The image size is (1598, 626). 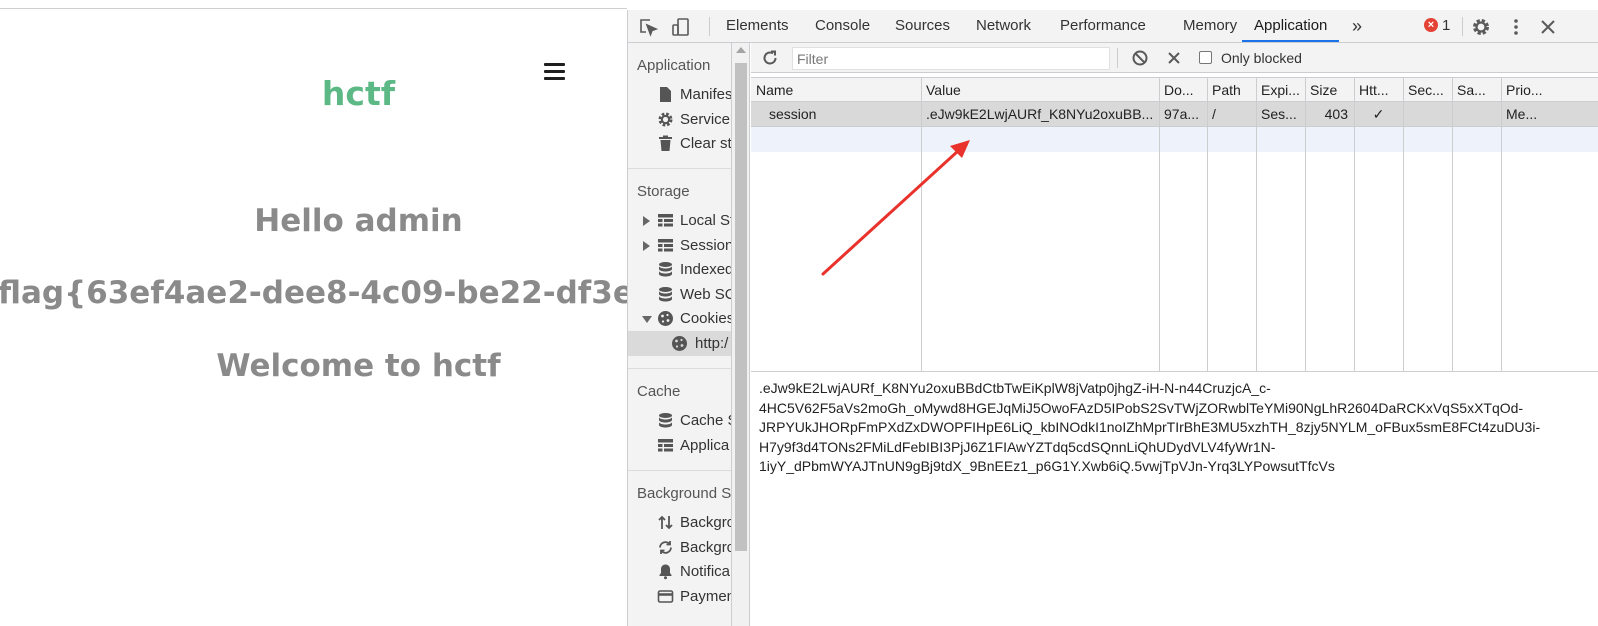 What do you see at coordinates (1003, 26) in the screenshot?
I see `tab-network: Network` at bounding box center [1003, 26].